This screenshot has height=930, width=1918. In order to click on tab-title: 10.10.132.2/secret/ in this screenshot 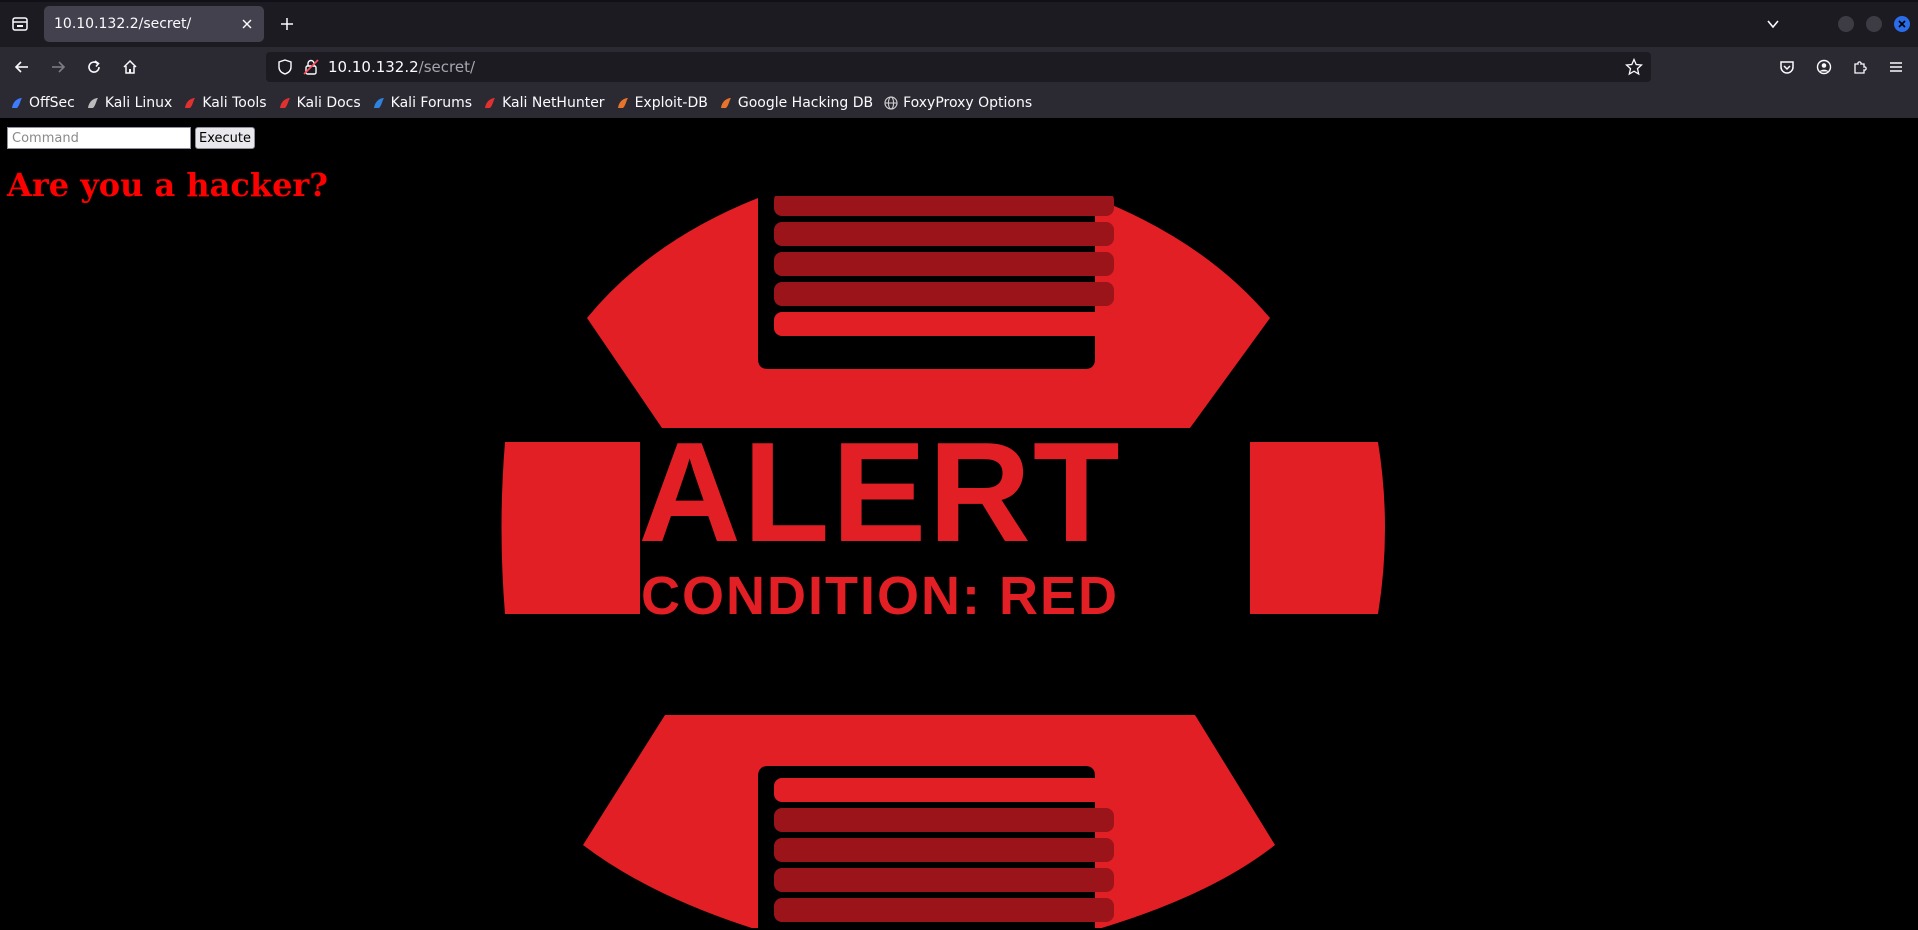, I will do `click(123, 24)`.